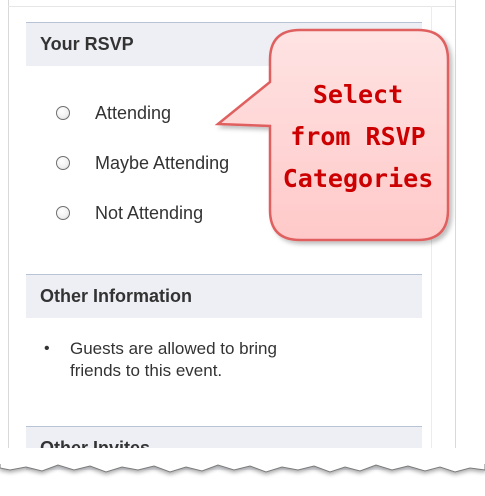 The width and height of the screenshot is (485, 496). What do you see at coordinates (87, 44) in the screenshot?
I see `rsvp-section-title: Your RSVP` at bounding box center [87, 44].